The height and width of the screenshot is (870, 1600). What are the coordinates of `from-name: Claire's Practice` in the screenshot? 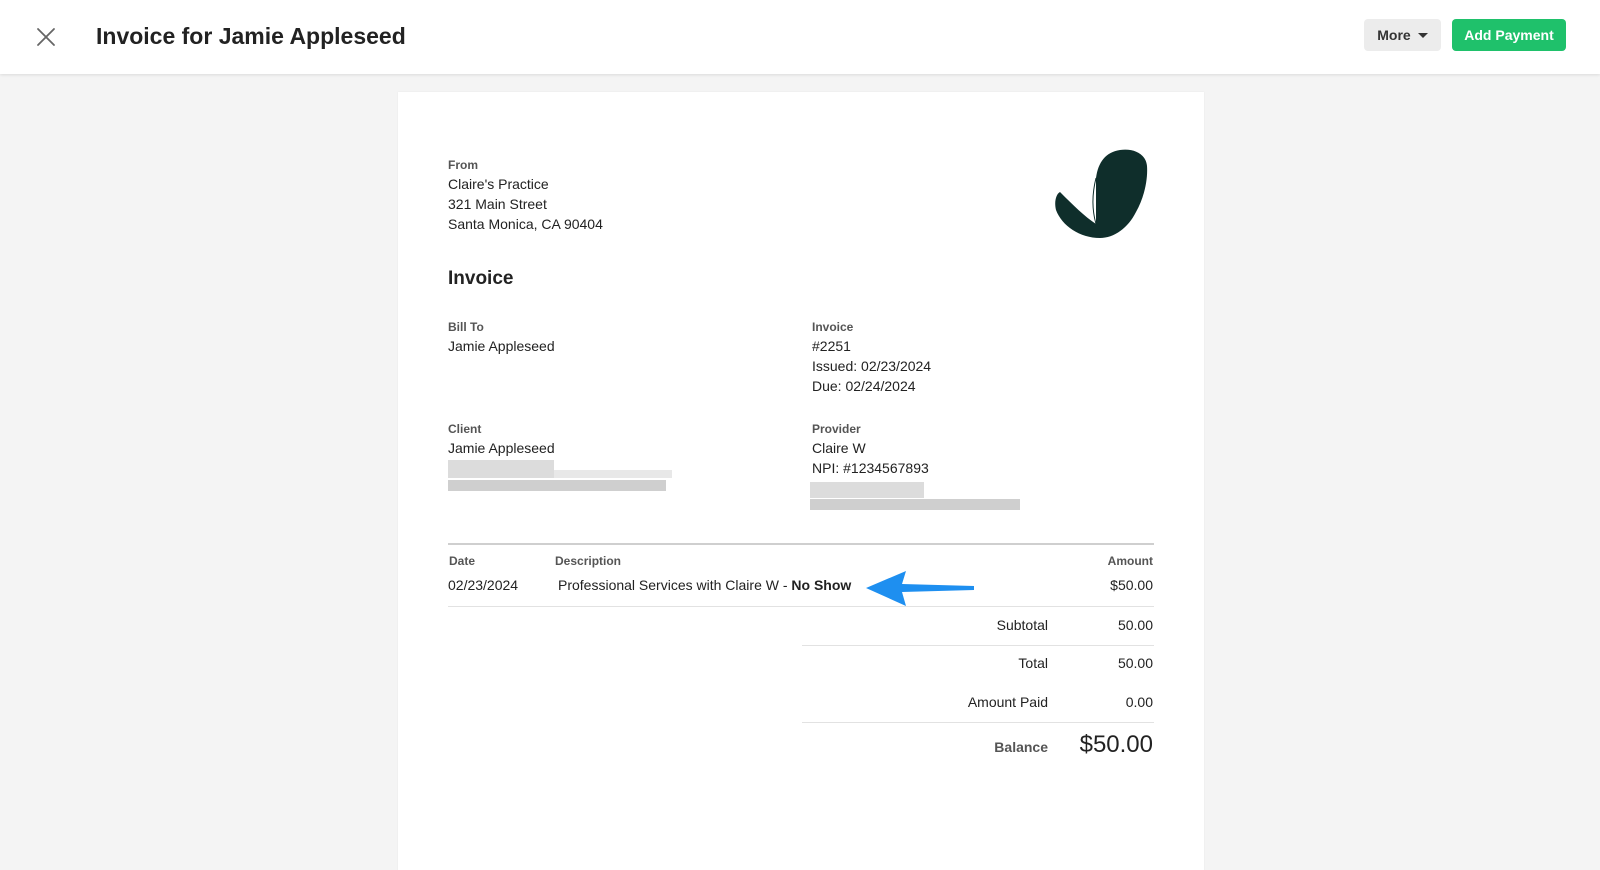 It's located at (498, 184).